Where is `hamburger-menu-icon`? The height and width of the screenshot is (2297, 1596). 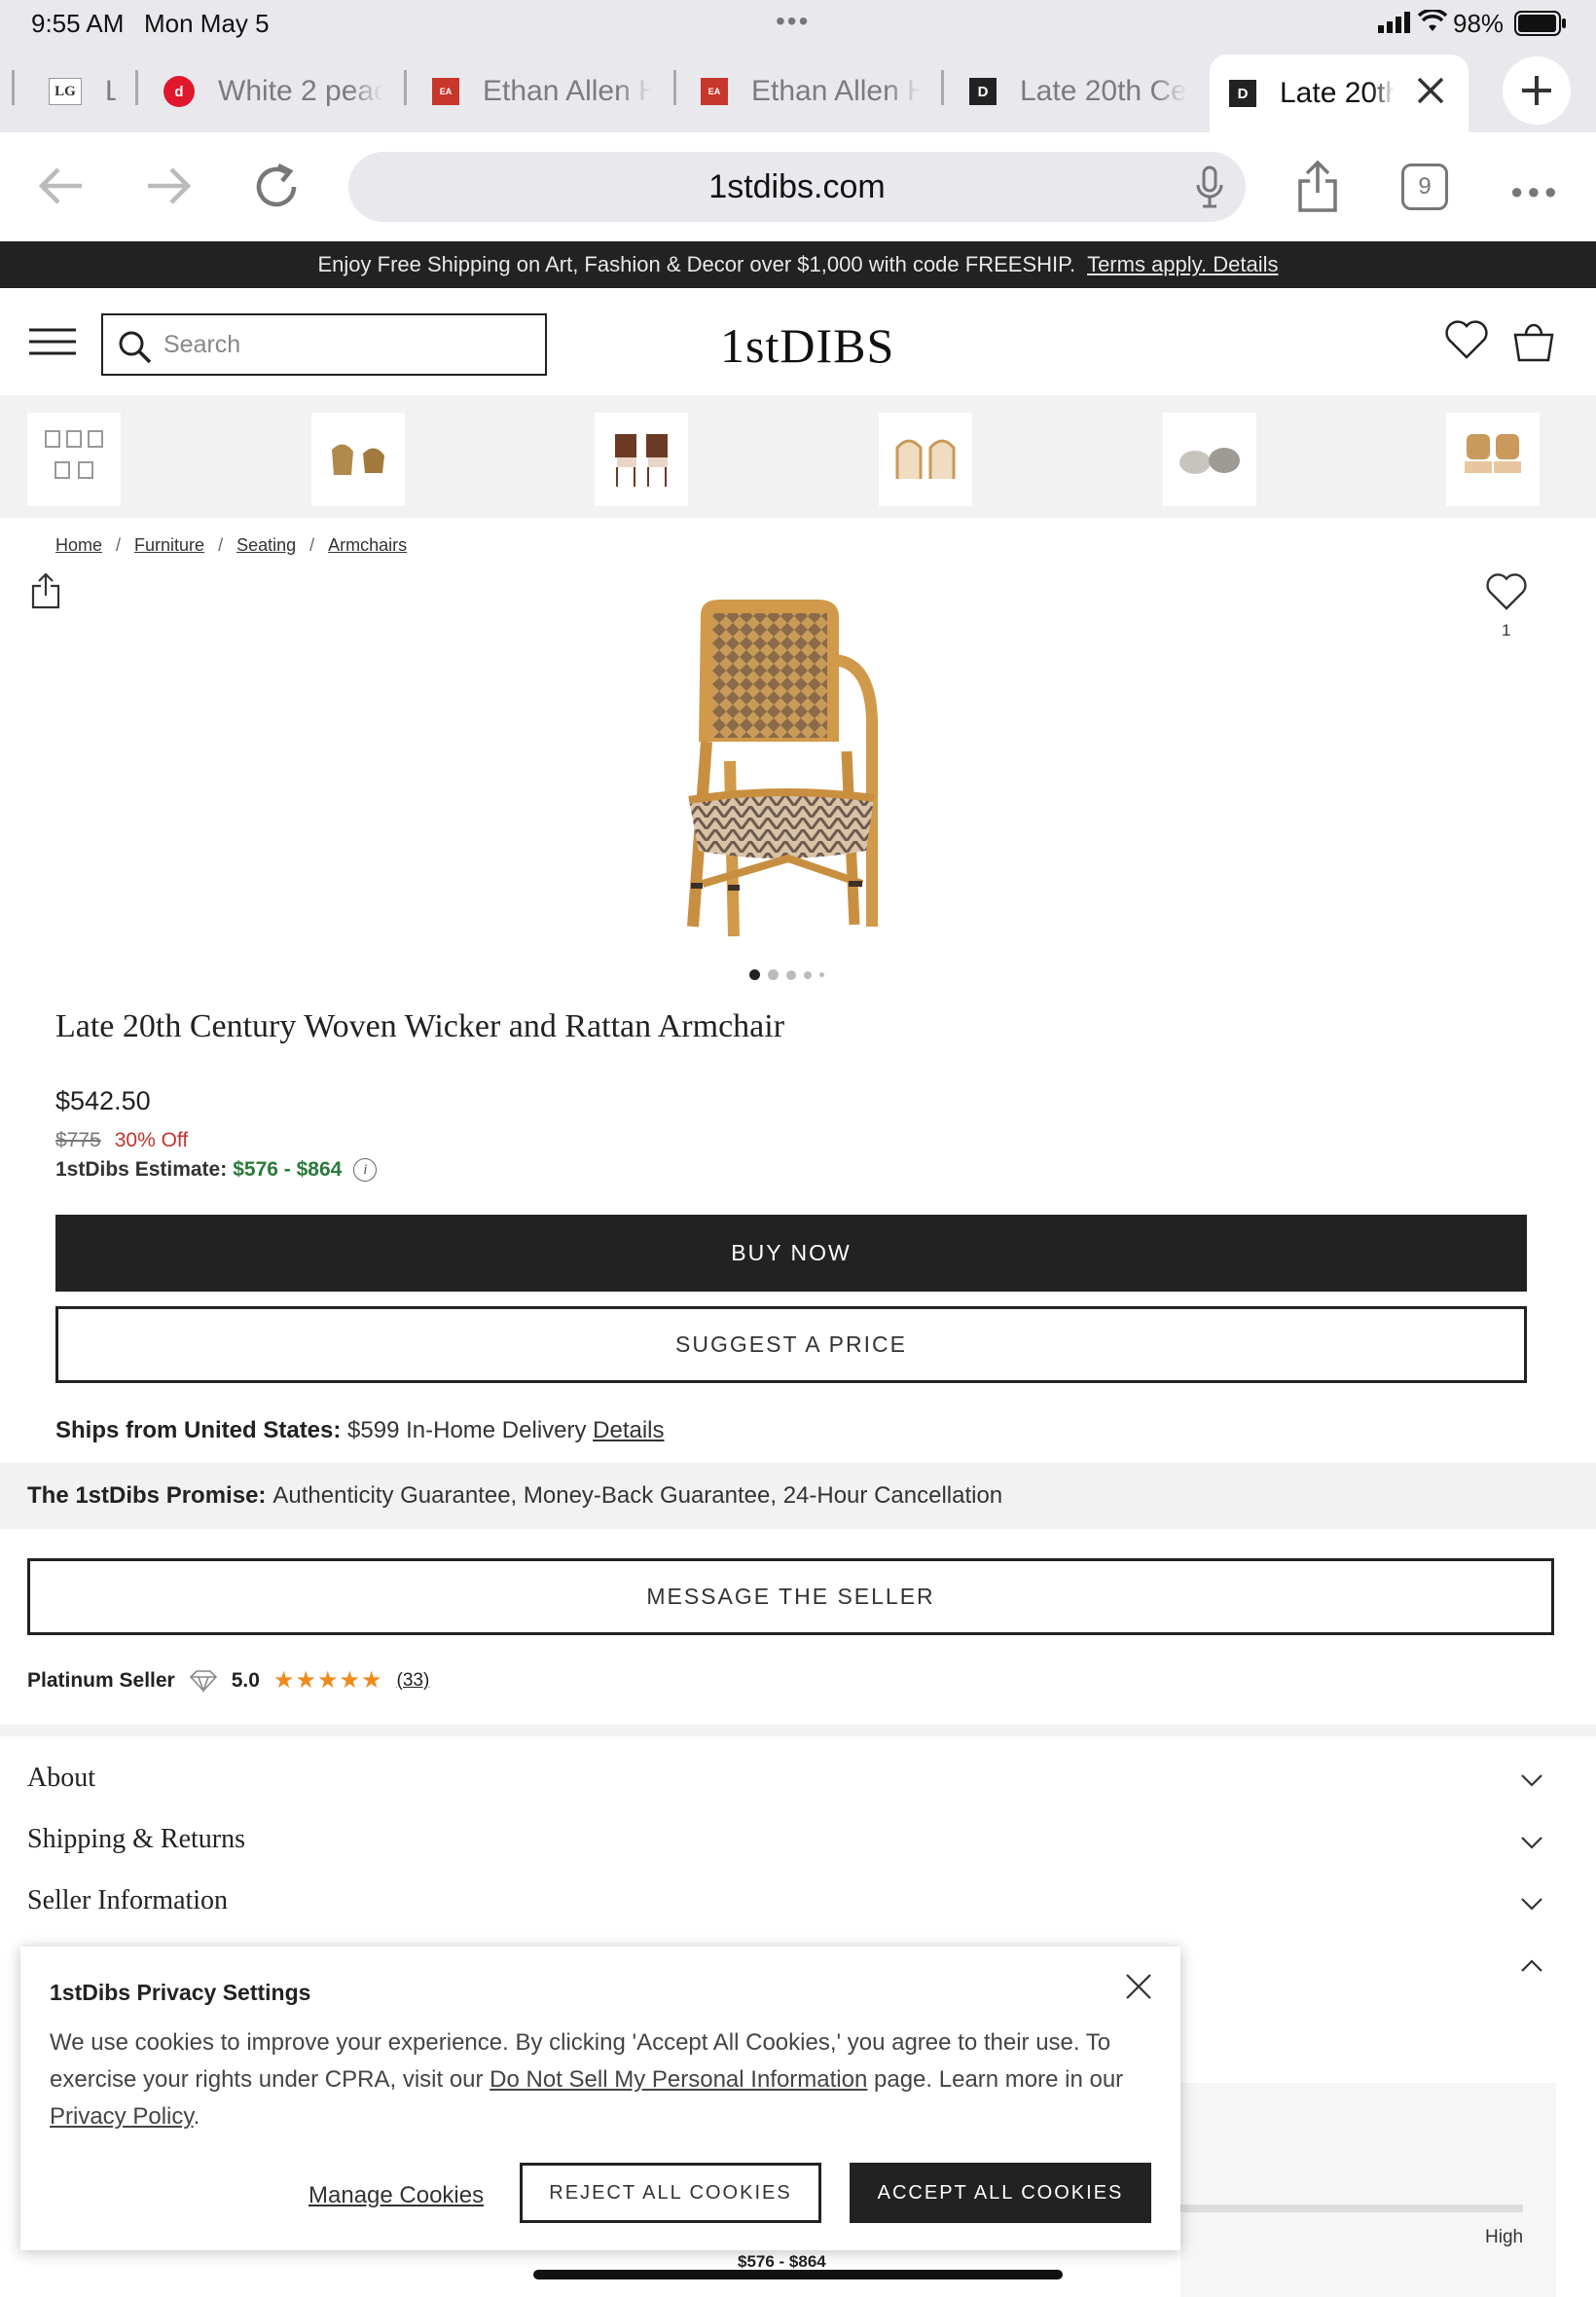
hamburger-menu-icon is located at coordinates (53, 341).